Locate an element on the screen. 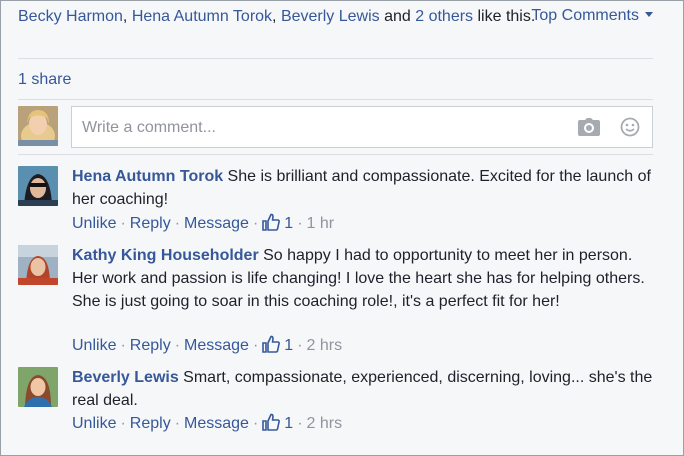 This screenshot has width=684, height=456. camera-icon is located at coordinates (589, 129).